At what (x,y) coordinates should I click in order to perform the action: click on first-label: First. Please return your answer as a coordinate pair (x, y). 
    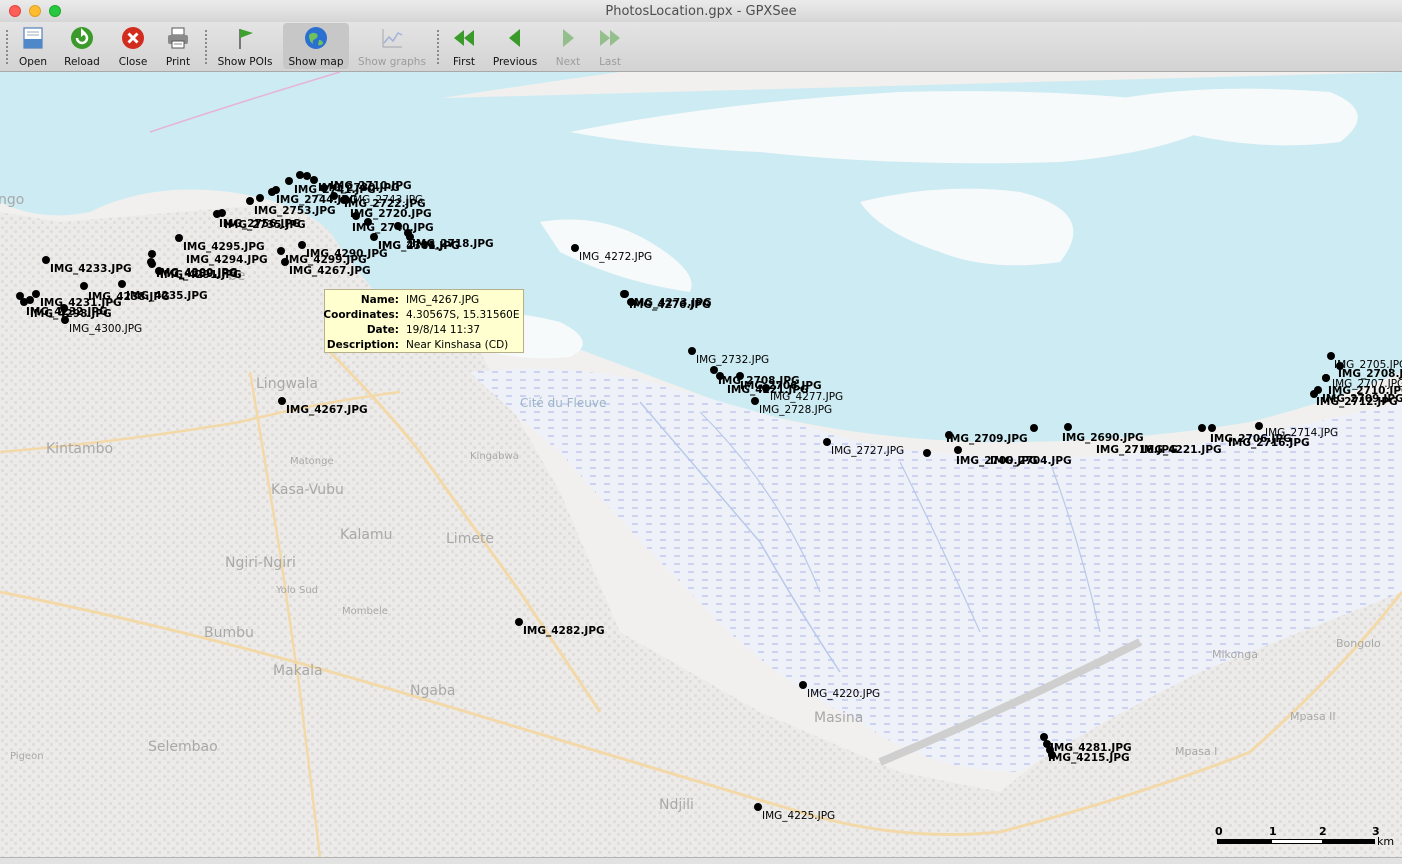
    Looking at the image, I should click on (464, 62).